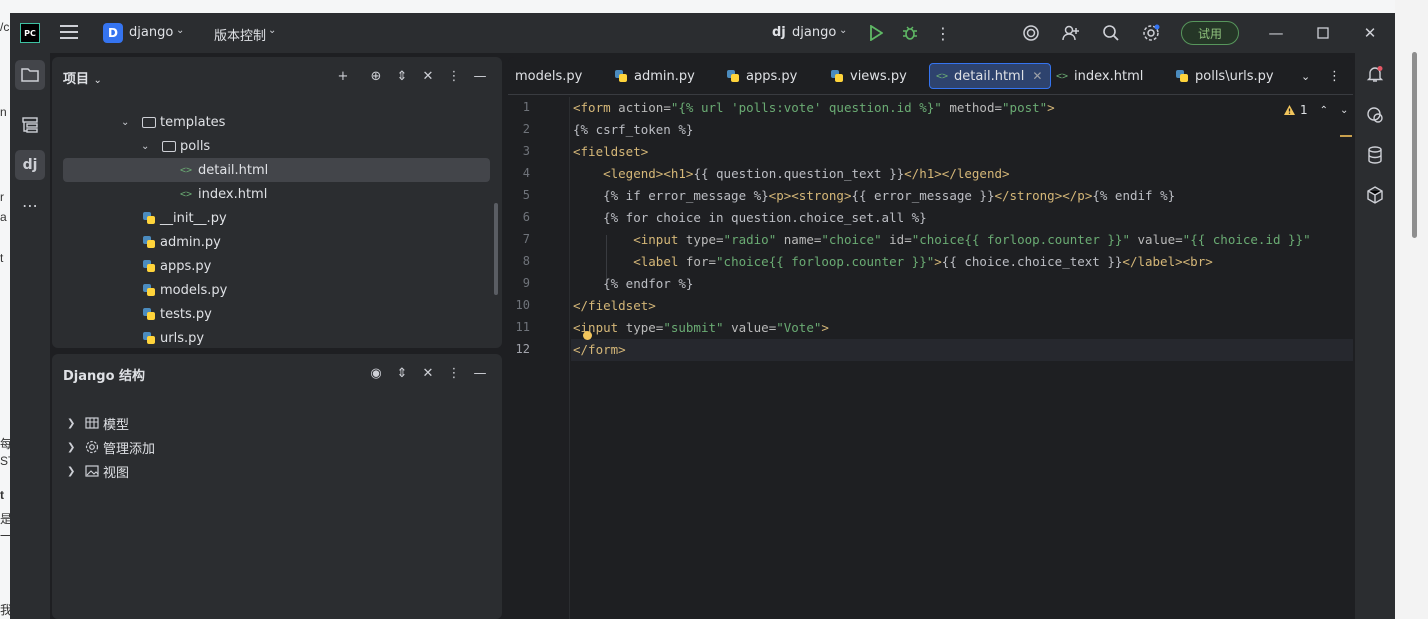 The width and height of the screenshot is (1428, 619). What do you see at coordinates (193, 122) in the screenshot?
I see `tree-item-label: templates` at bounding box center [193, 122].